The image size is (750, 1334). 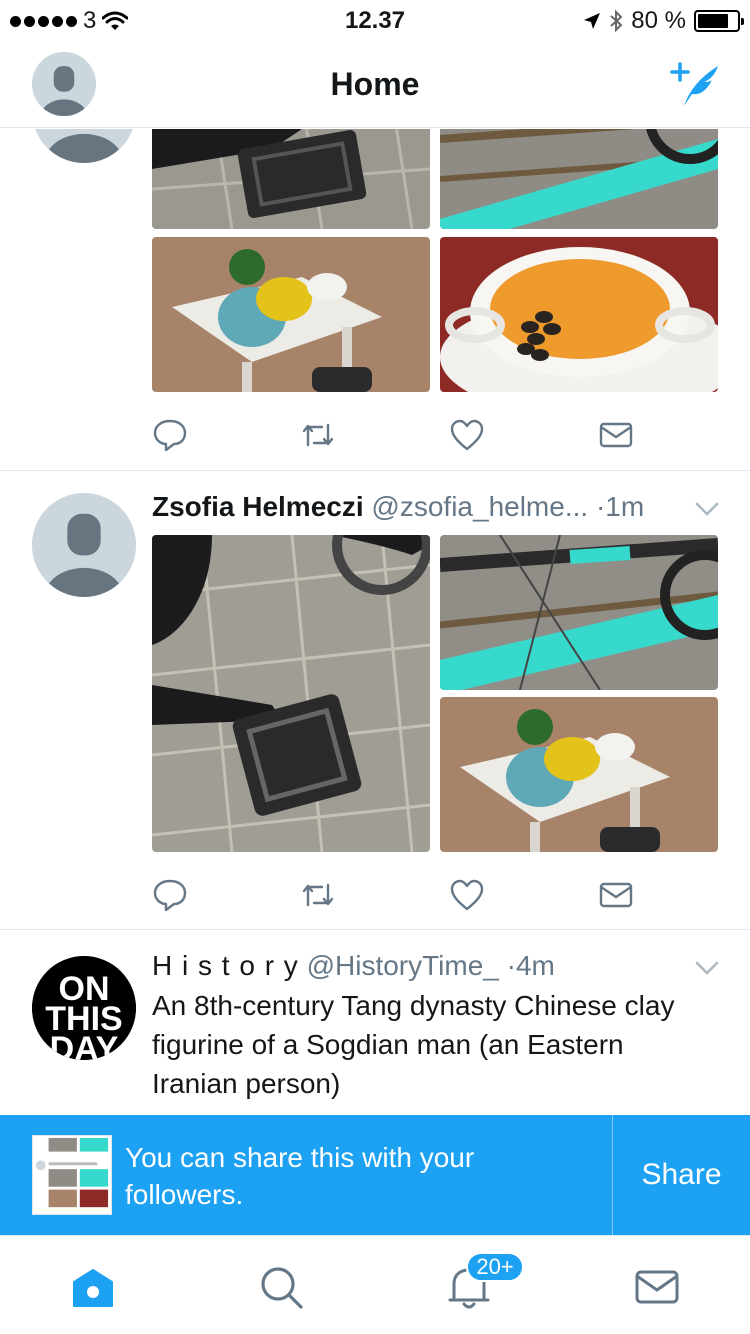 I want to click on tweet-timestamp: 1m, so click(x=625, y=506).